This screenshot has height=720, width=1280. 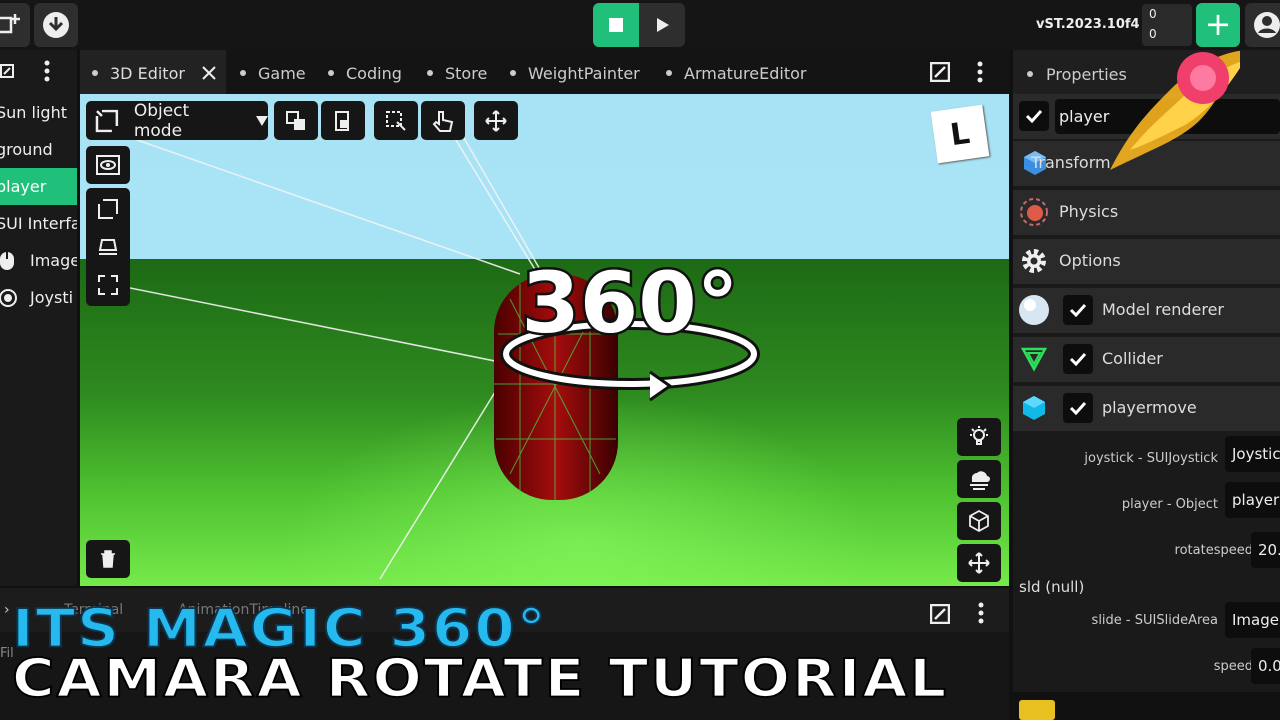 I want to click on move-gizmo-button, so click(x=496, y=120).